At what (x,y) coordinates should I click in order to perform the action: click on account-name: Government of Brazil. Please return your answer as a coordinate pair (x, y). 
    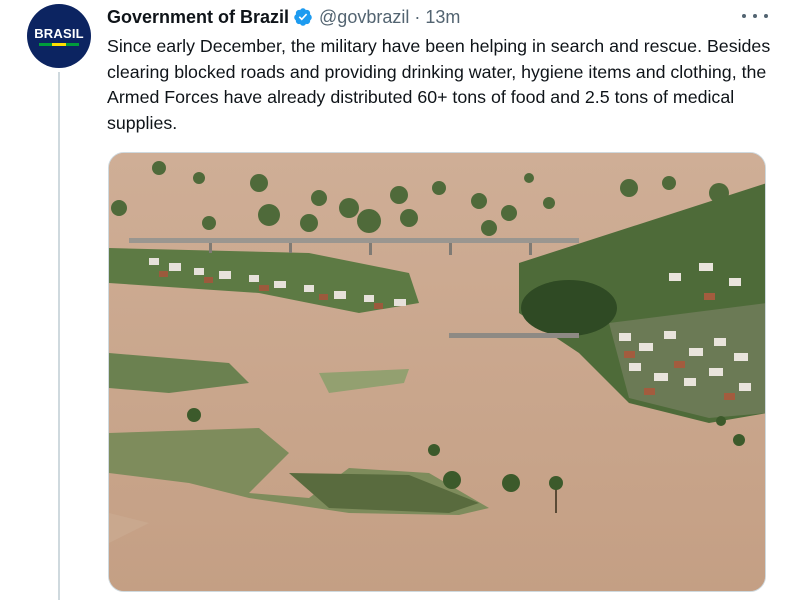
    Looking at the image, I should click on (198, 17).